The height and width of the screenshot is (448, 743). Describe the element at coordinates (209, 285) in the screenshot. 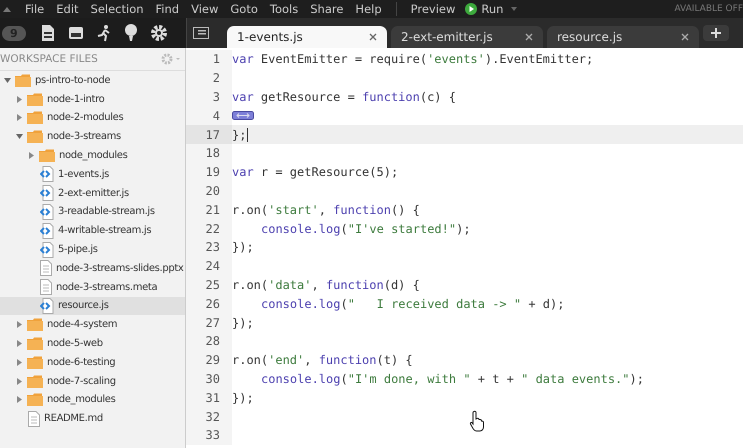

I see `line-number: 25` at that location.